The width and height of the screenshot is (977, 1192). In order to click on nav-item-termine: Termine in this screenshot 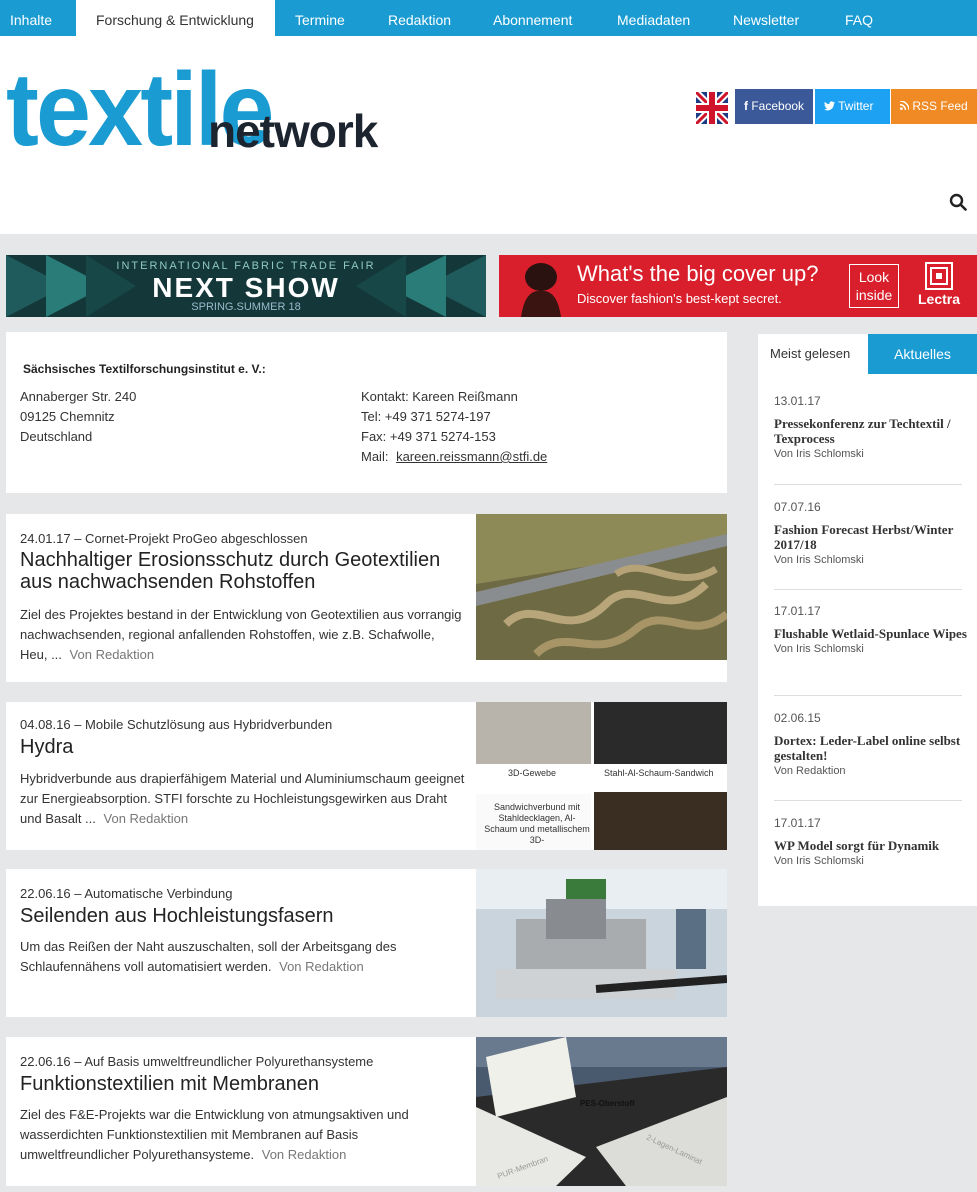, I will do `click(320, 18)`.